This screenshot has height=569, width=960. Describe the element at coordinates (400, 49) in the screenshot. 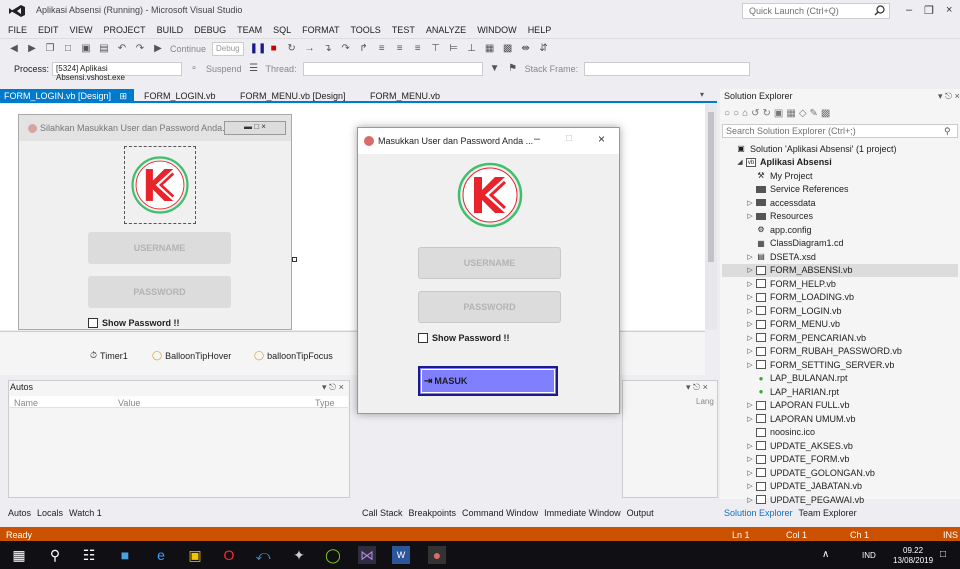

I see `align-center-icon: ≡` at that location.